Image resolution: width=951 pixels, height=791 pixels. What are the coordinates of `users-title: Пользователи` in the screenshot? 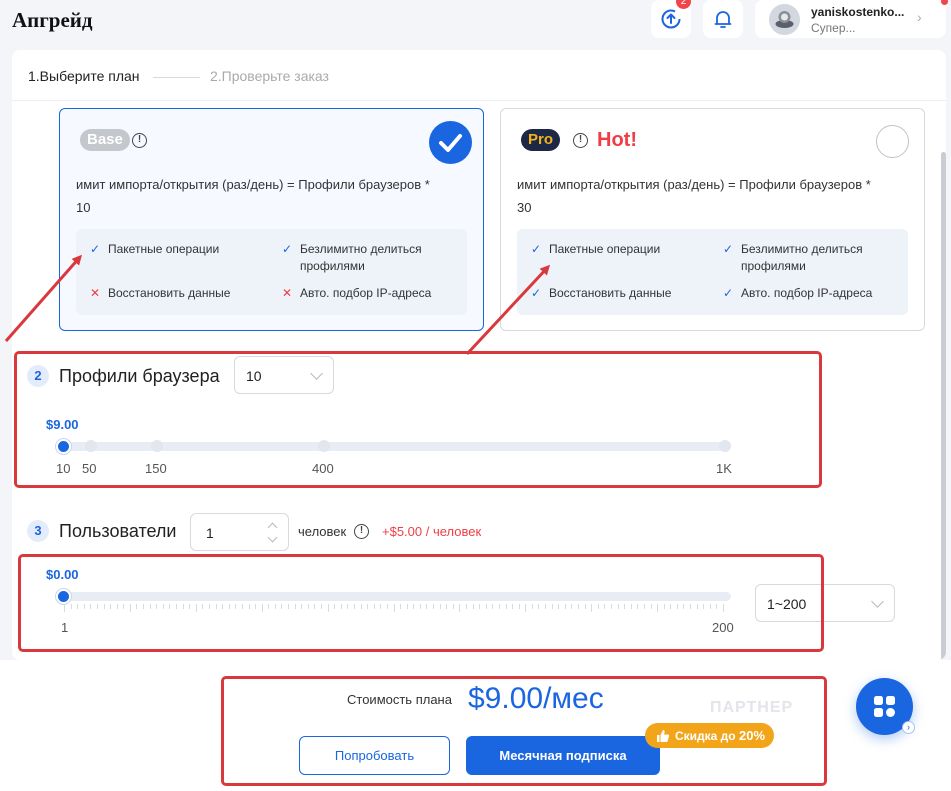 It's located at (118, 531).